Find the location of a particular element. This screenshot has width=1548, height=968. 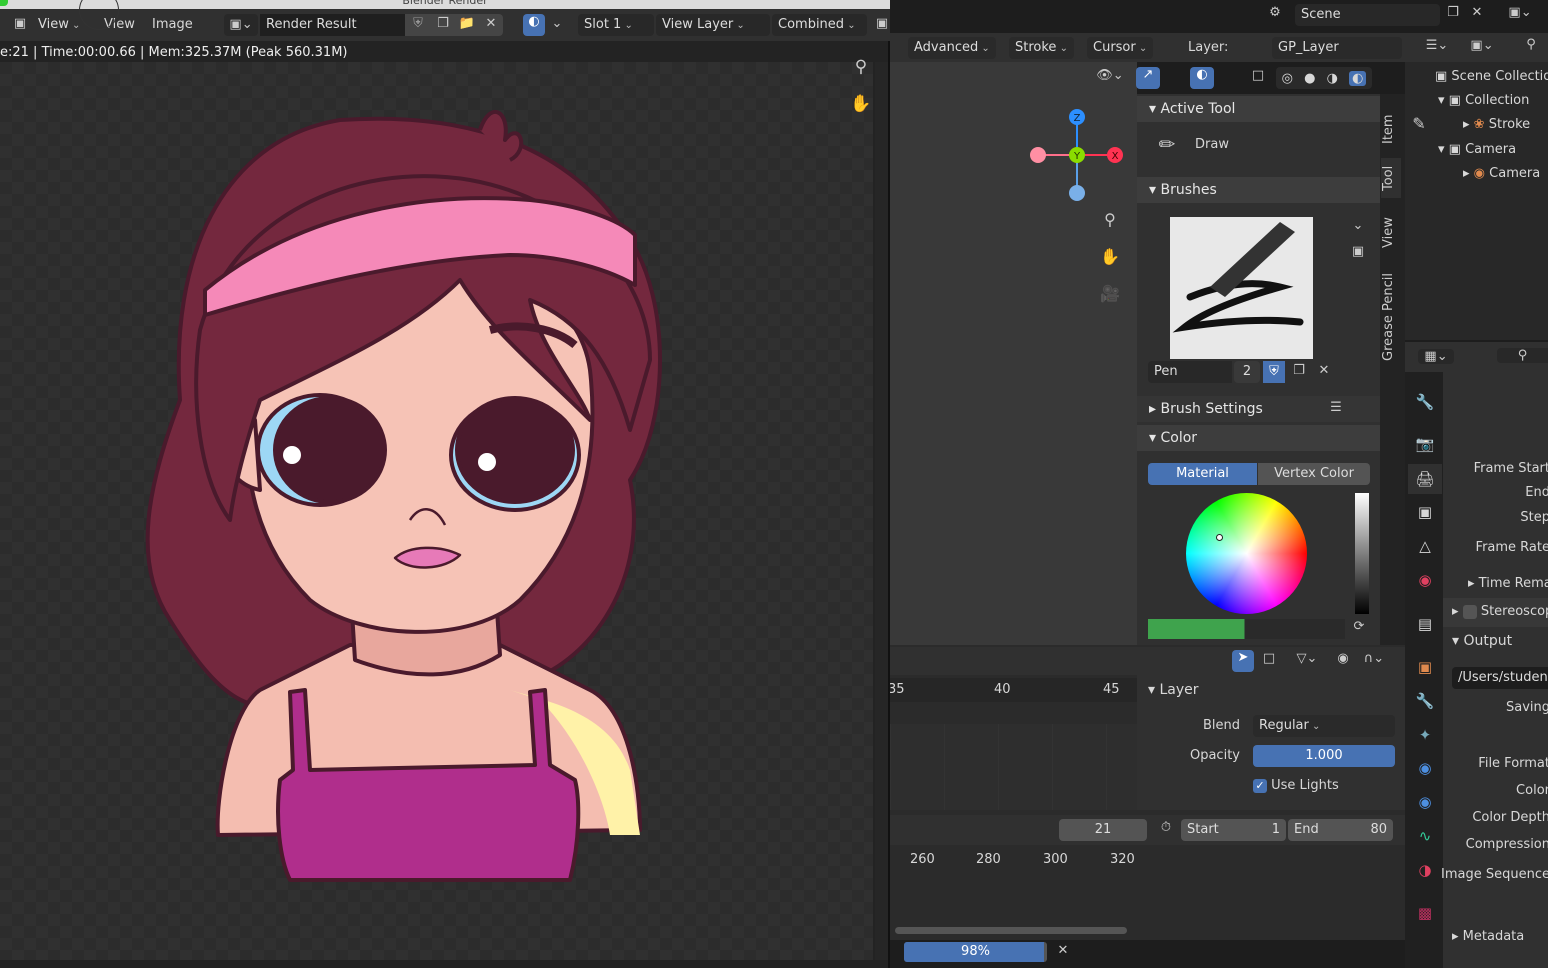

blend-dropdown: Regular is located at coordinates (1324, 726).